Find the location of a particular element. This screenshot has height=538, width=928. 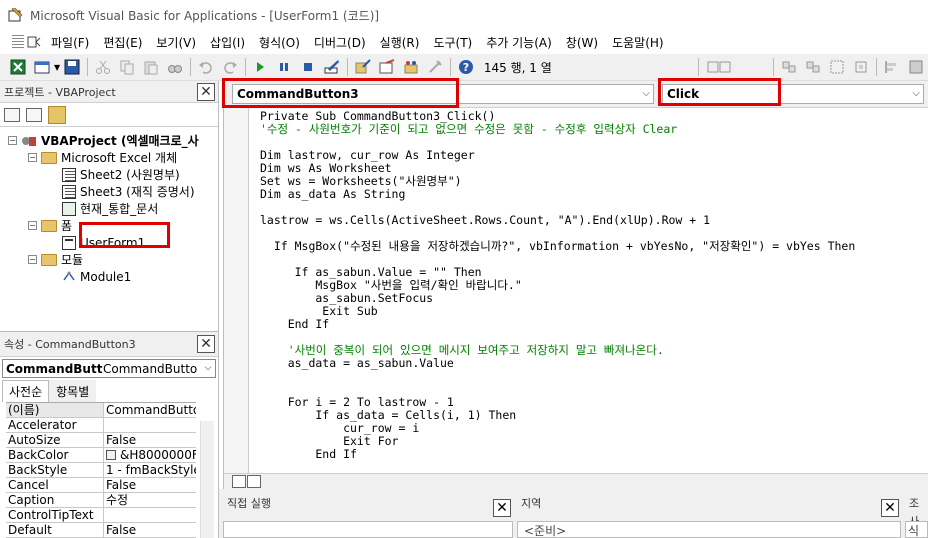

property-row: Caption 수정 is located at coordinates (101, 500).